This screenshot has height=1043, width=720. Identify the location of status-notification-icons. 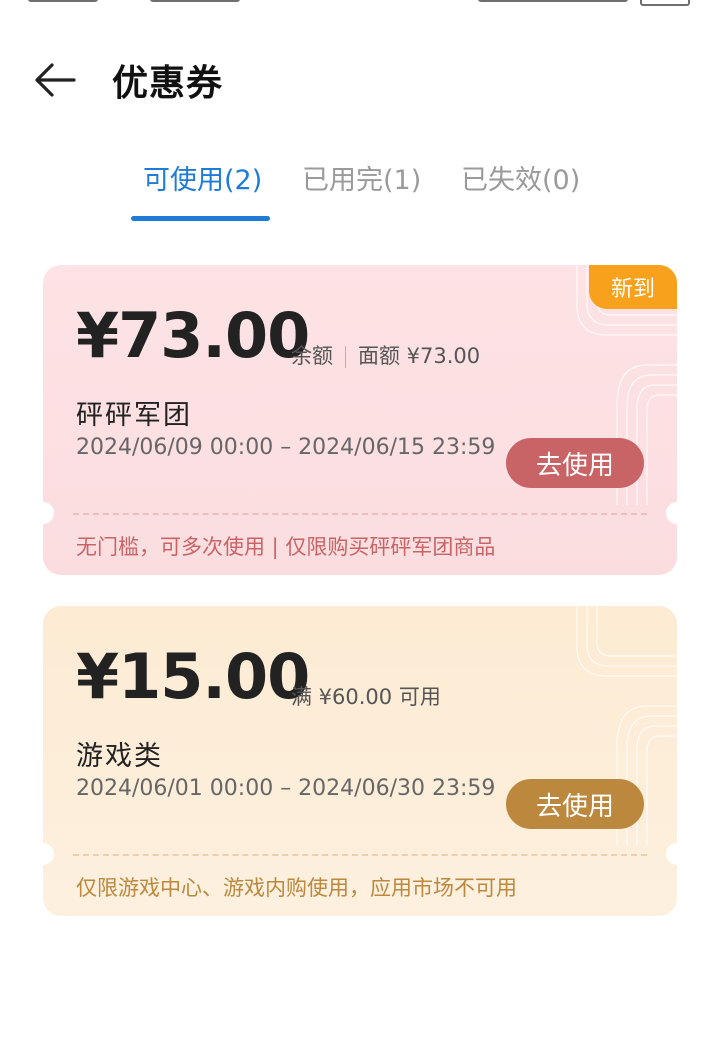
(195, 1).